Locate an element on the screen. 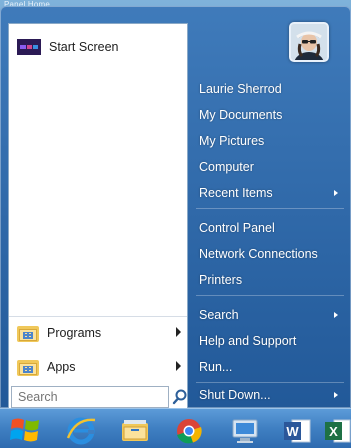  remote-desktop-icon is located at coordinates (245, 430).